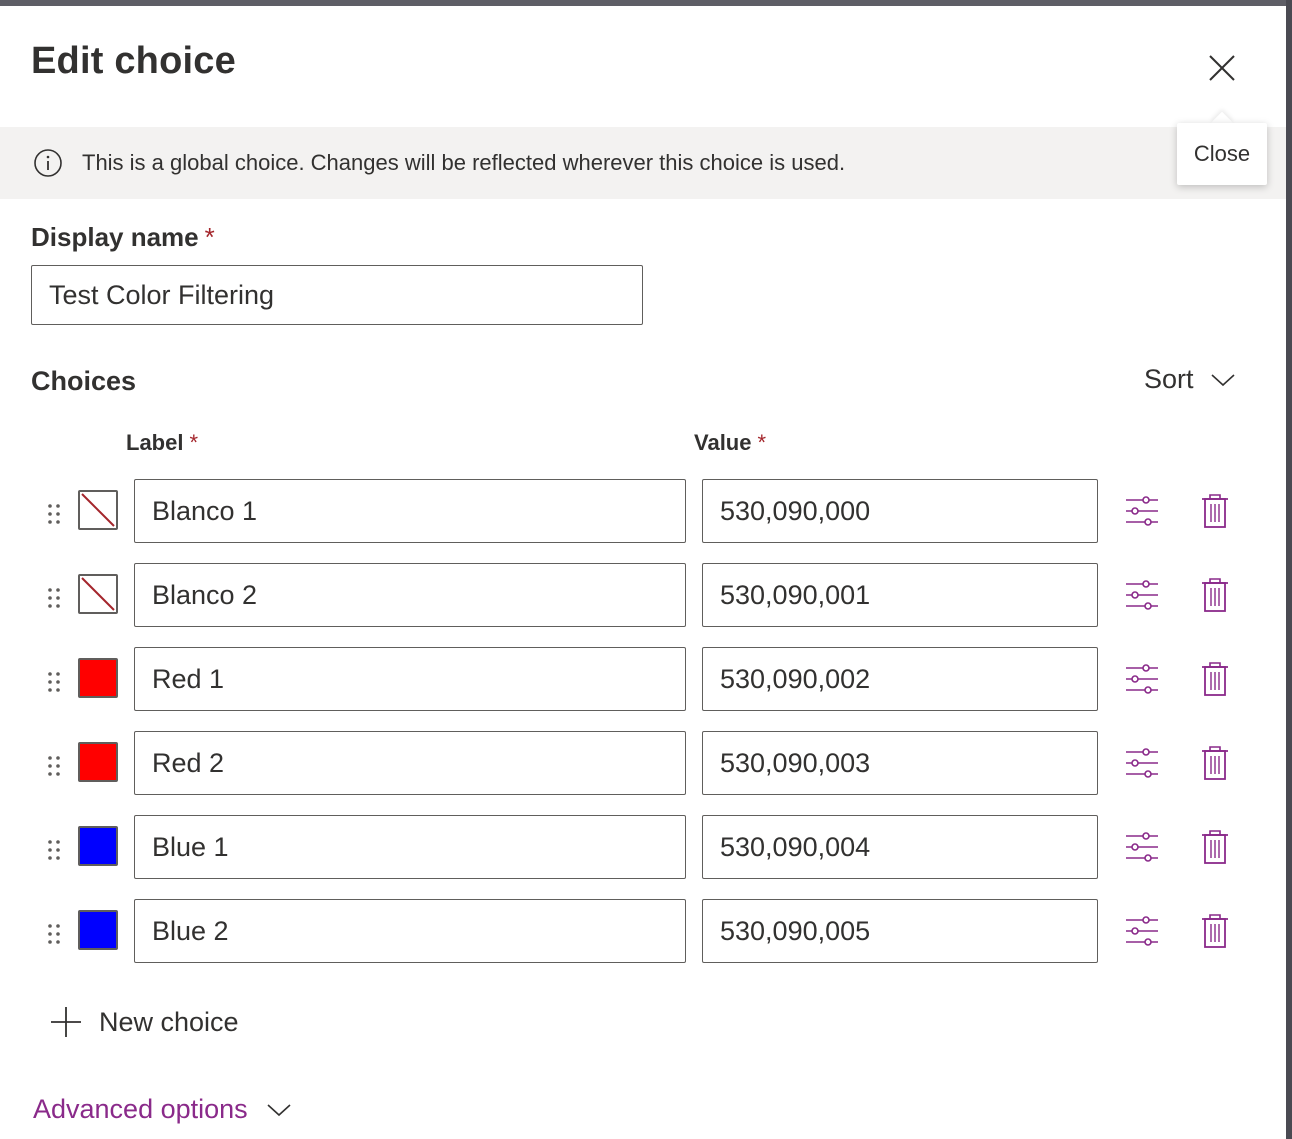  Describe the element at coordinates (155, 442) in the screenshot. I see `label-header-text: Label` at that location.